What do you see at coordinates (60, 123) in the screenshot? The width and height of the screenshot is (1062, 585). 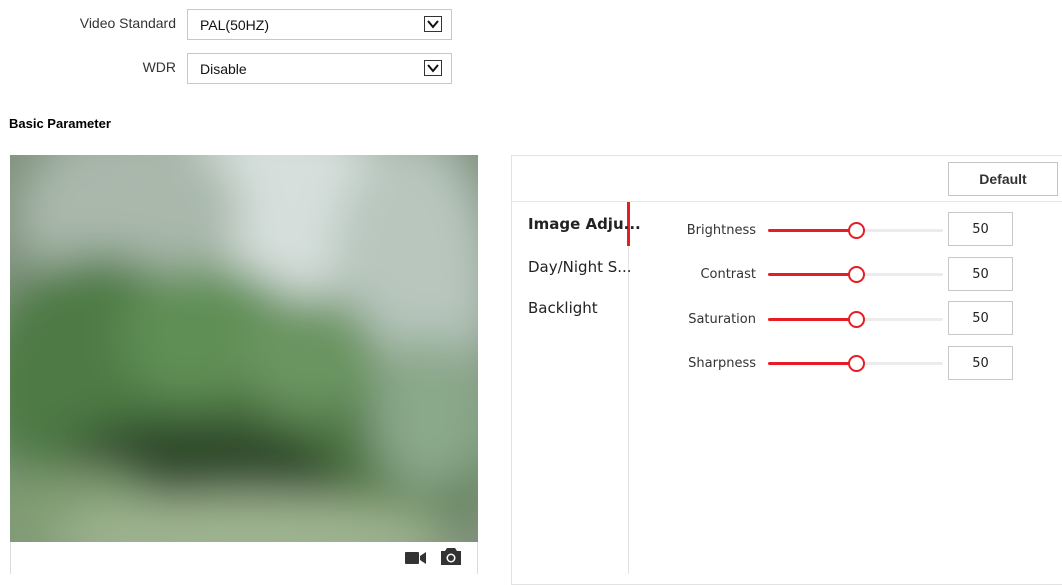 I see `section-title: Basic Parameter` at bounding box center [60, 123].